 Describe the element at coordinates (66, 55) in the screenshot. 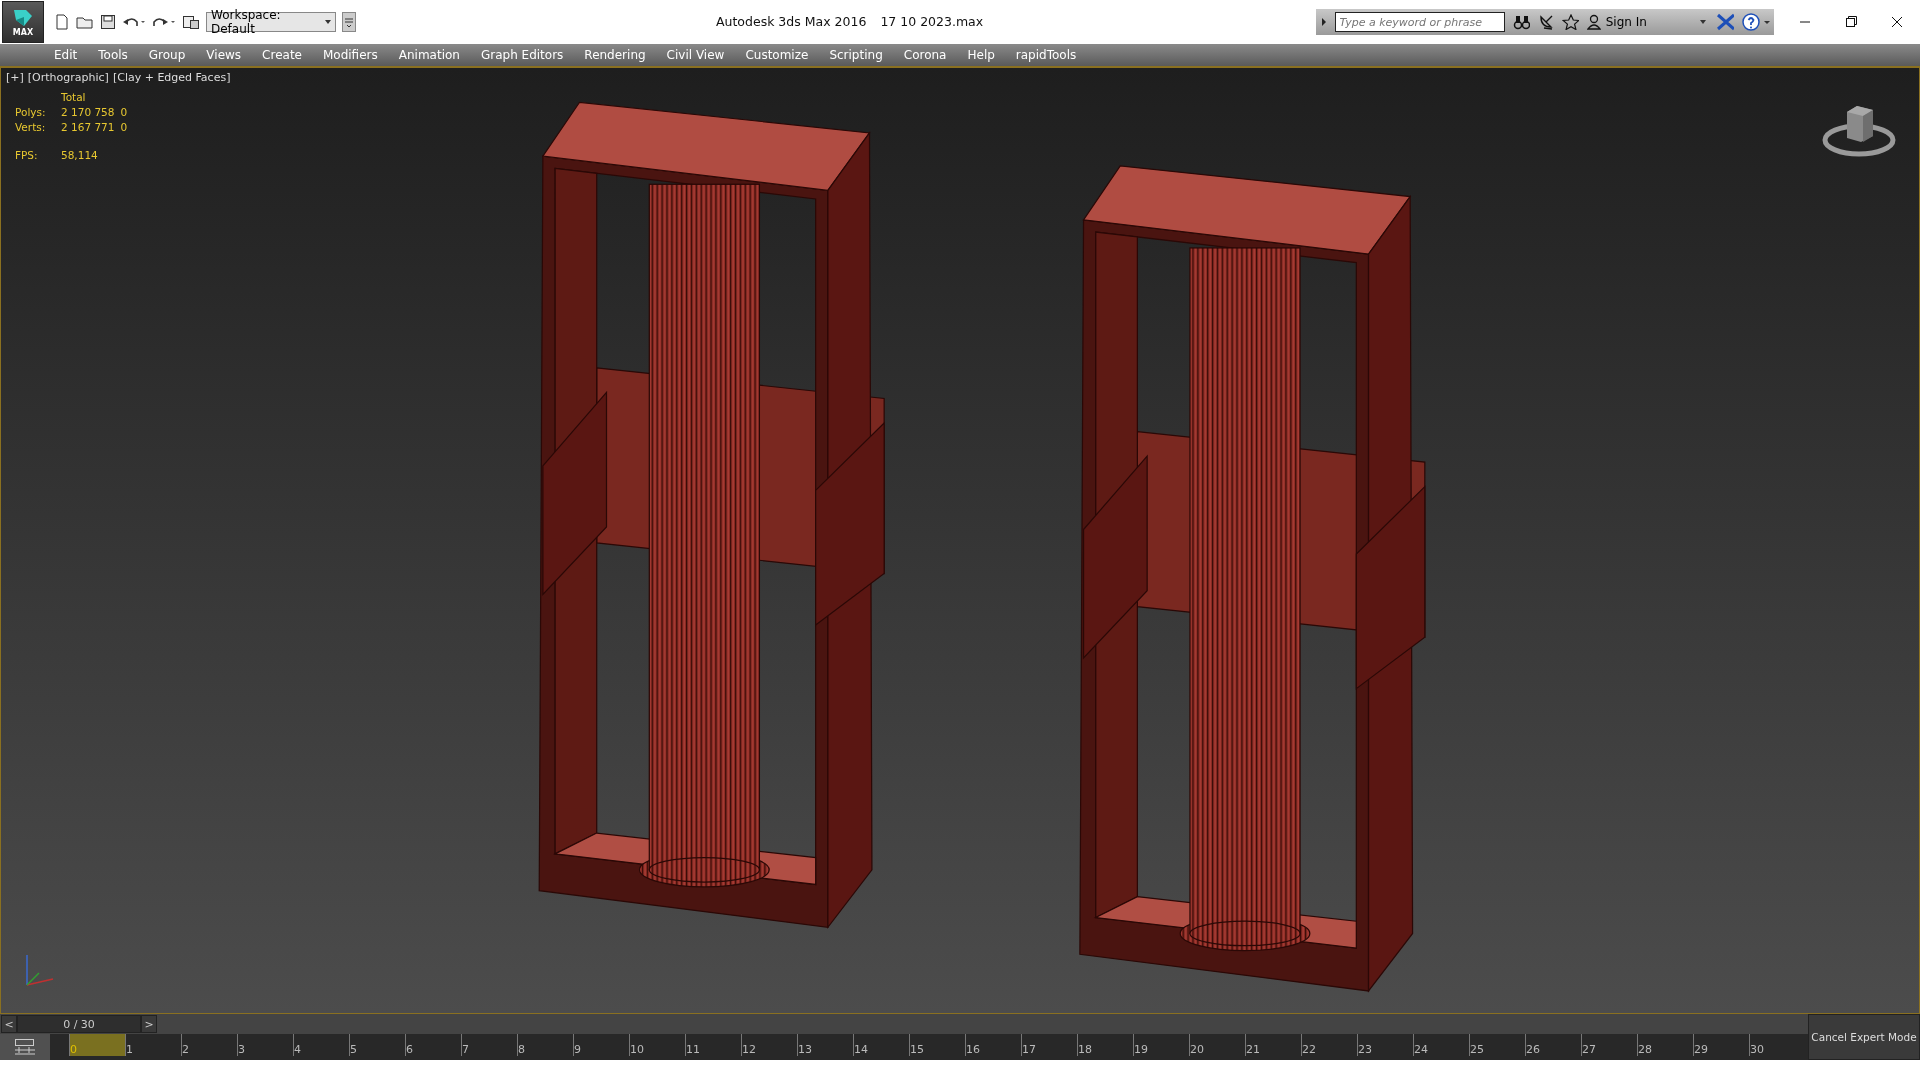

I see `menu-item: Edit` at that location.